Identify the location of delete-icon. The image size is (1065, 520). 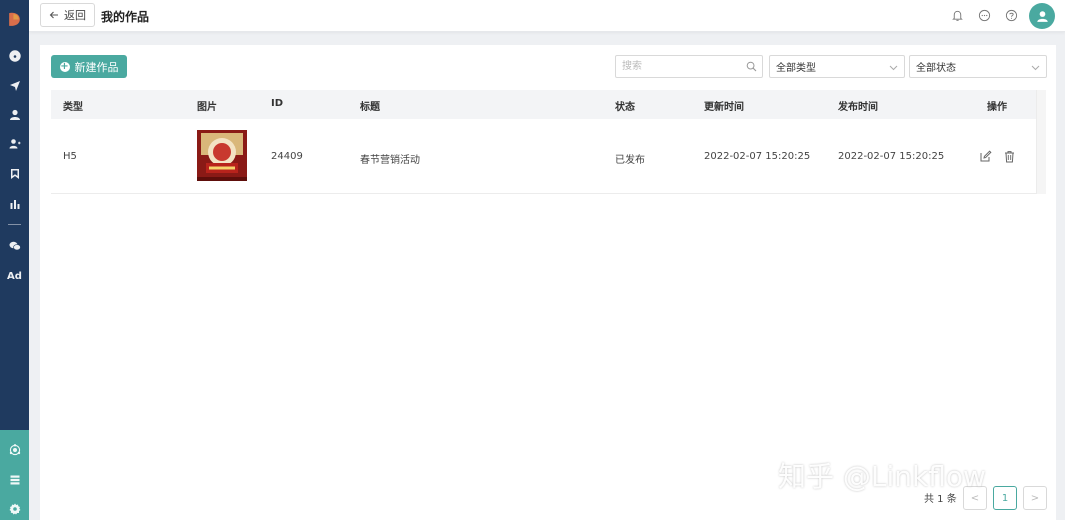
(1009, 156).